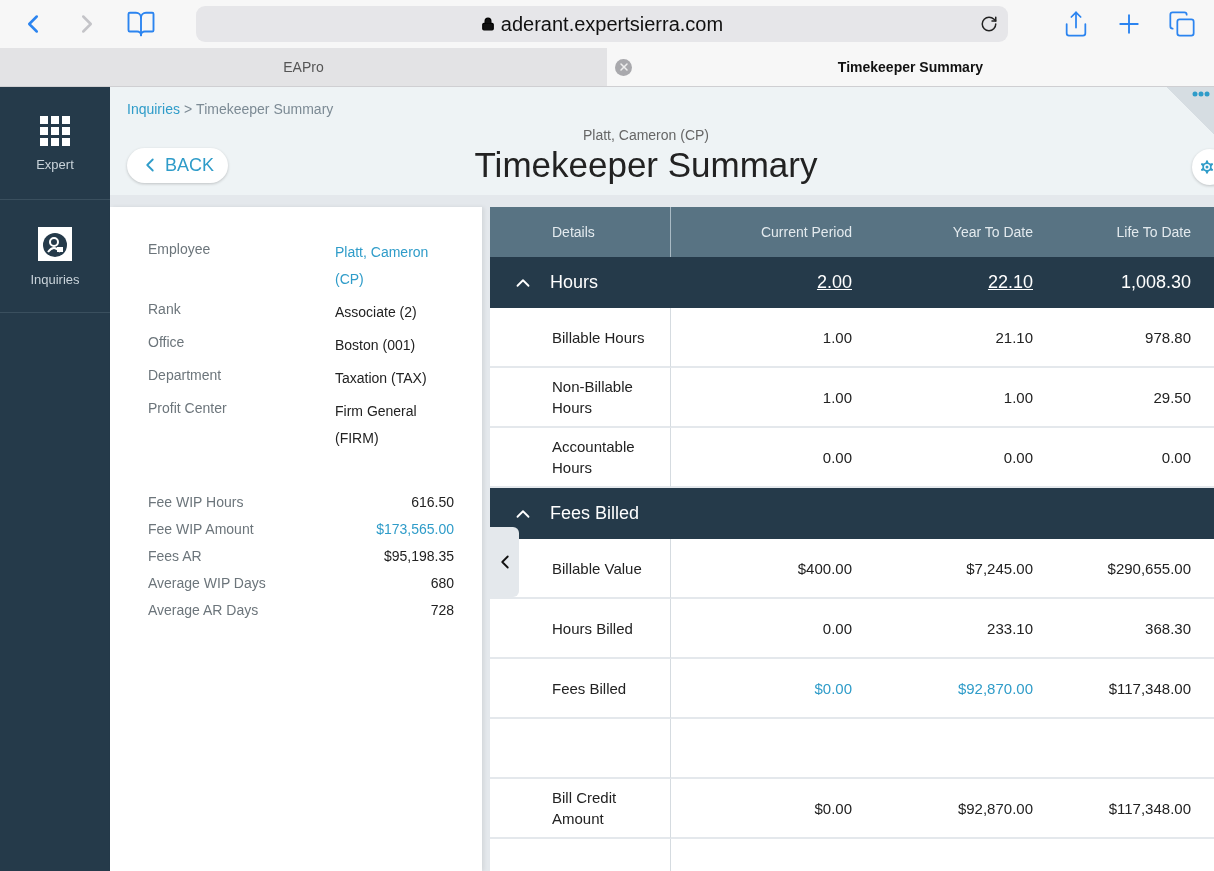 The width and height of the screenshot is (1214, 871). What do you see at coordinates (441, 610) in the screenshot?
I see `field-value: 728` at bounding box center [441, 610].